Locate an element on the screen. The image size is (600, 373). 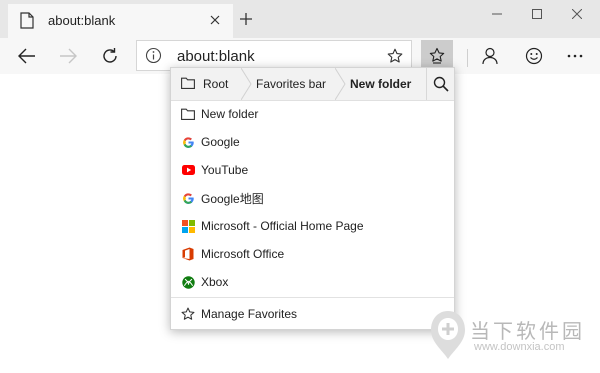
office-icon is located at coordinates (188, 254).